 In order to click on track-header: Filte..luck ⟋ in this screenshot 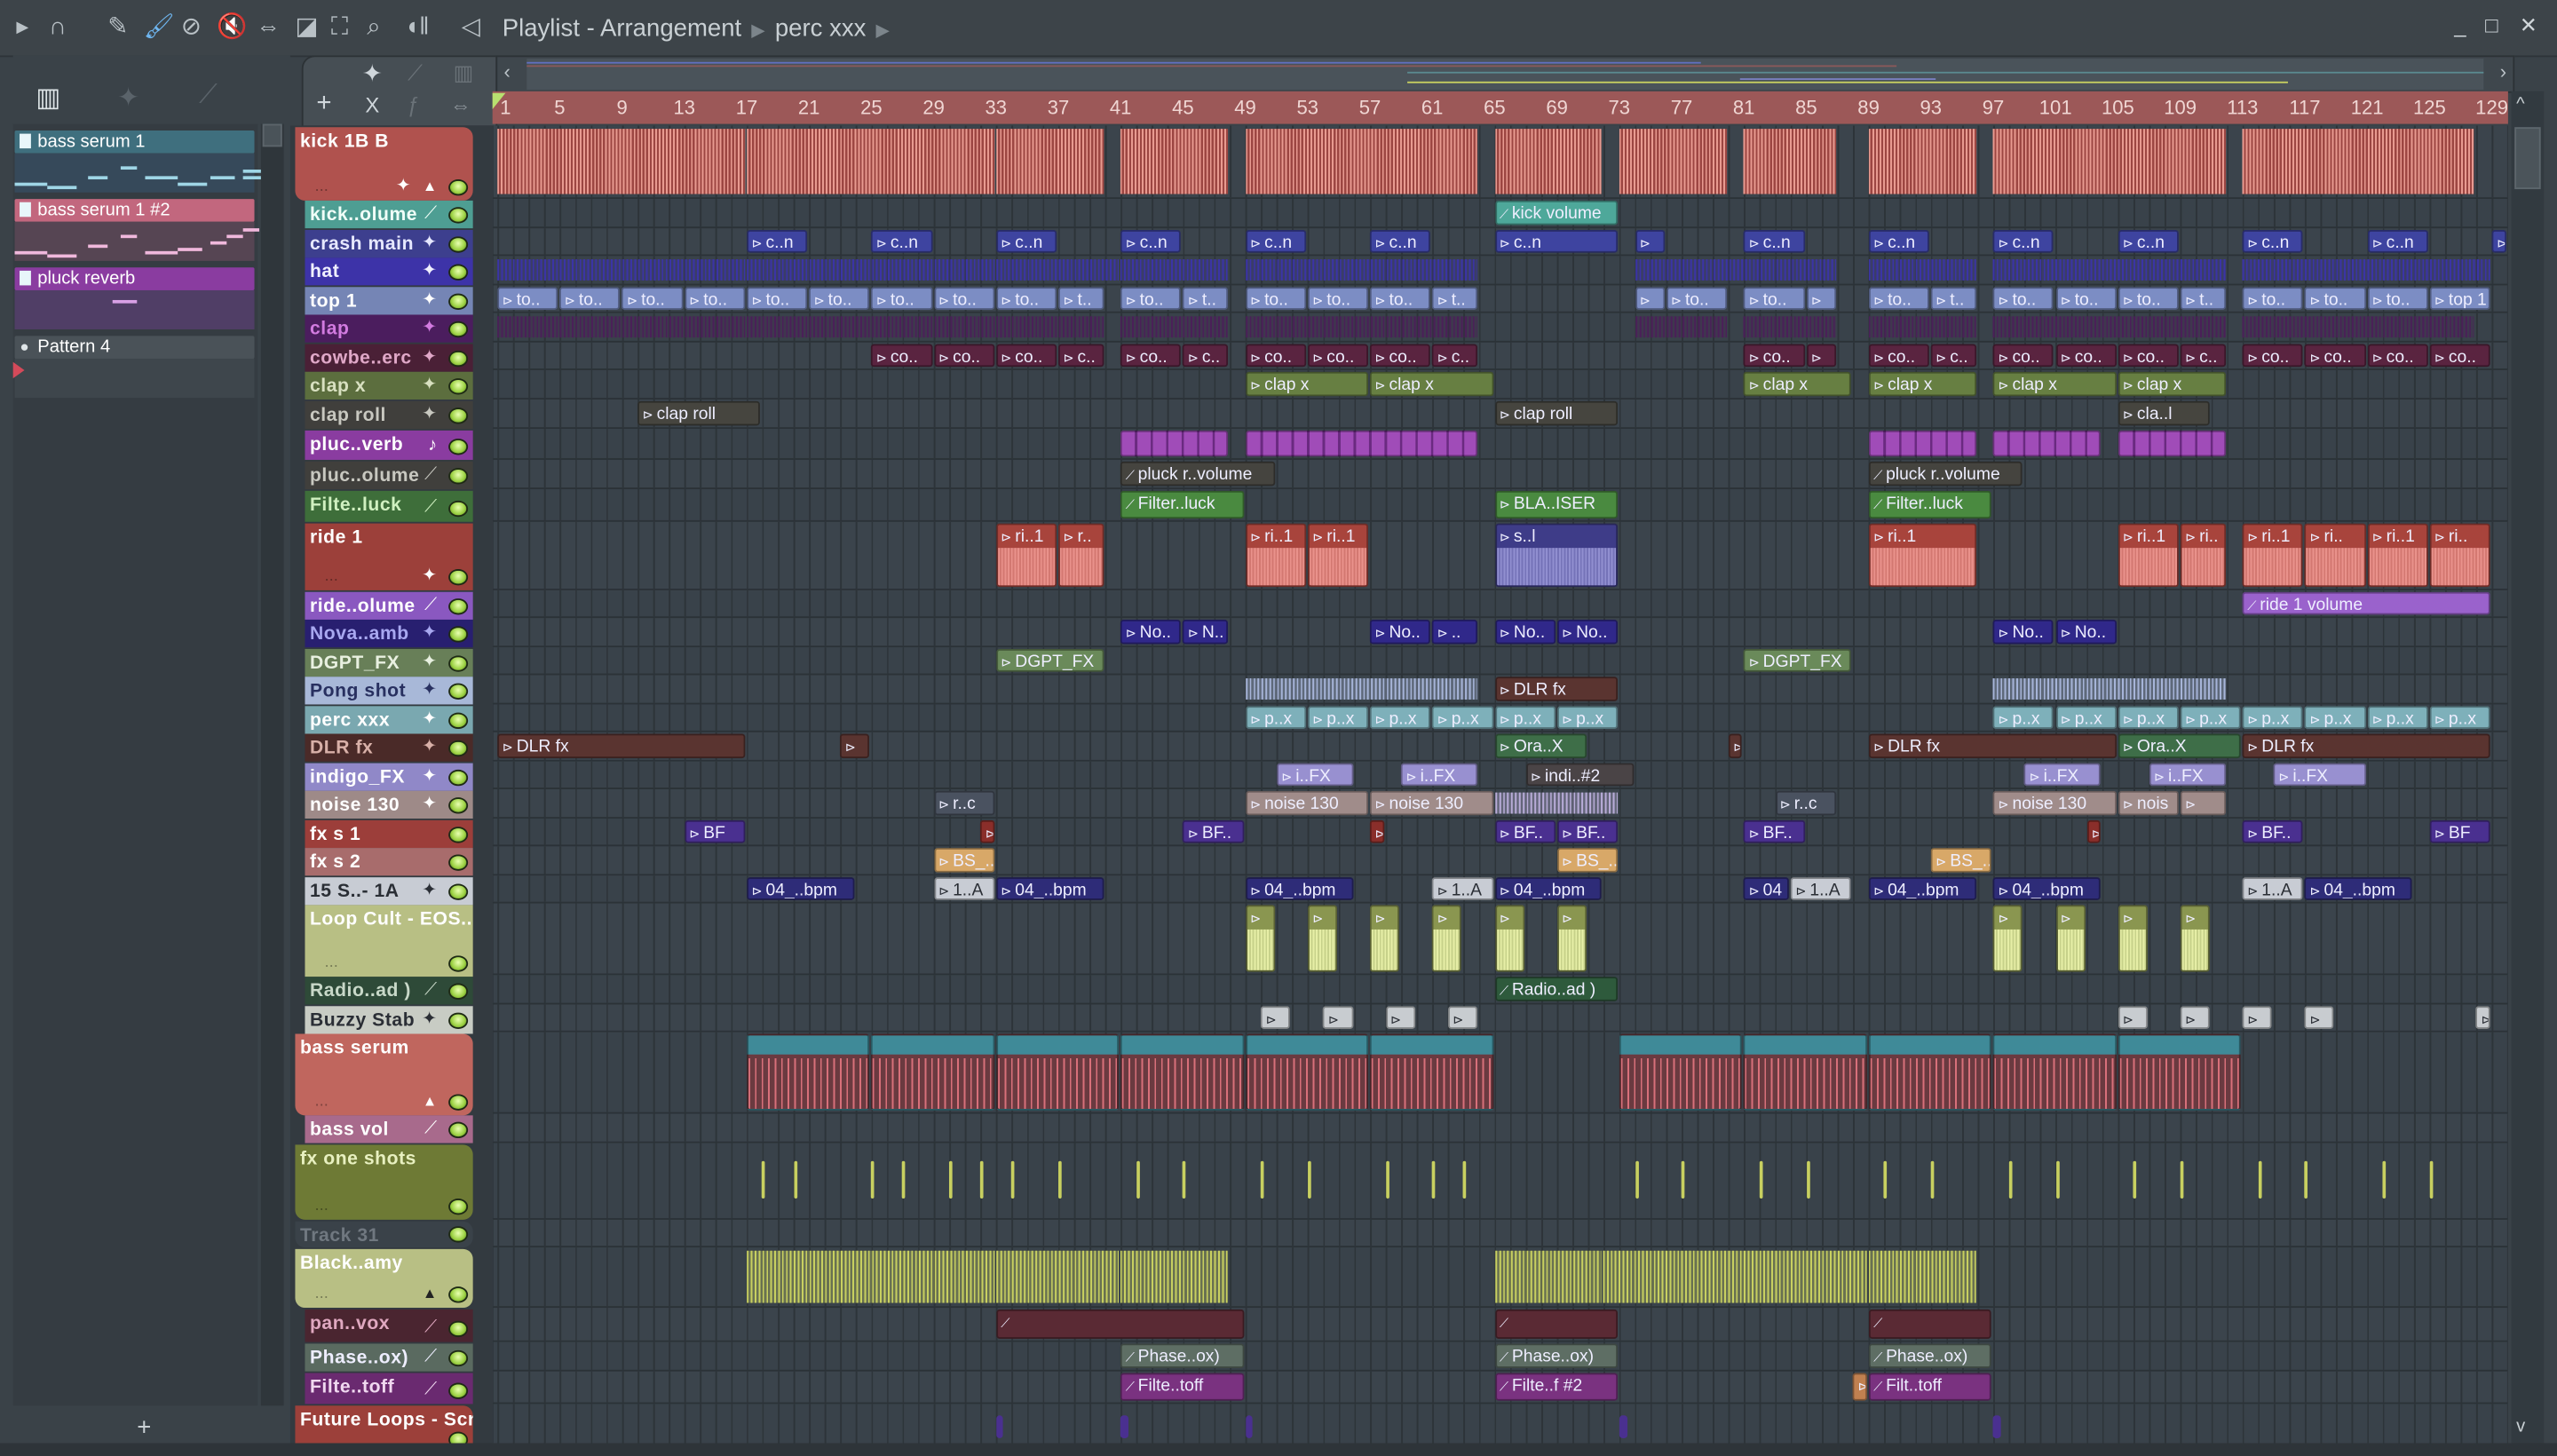, I will do `click(389, 505)`.